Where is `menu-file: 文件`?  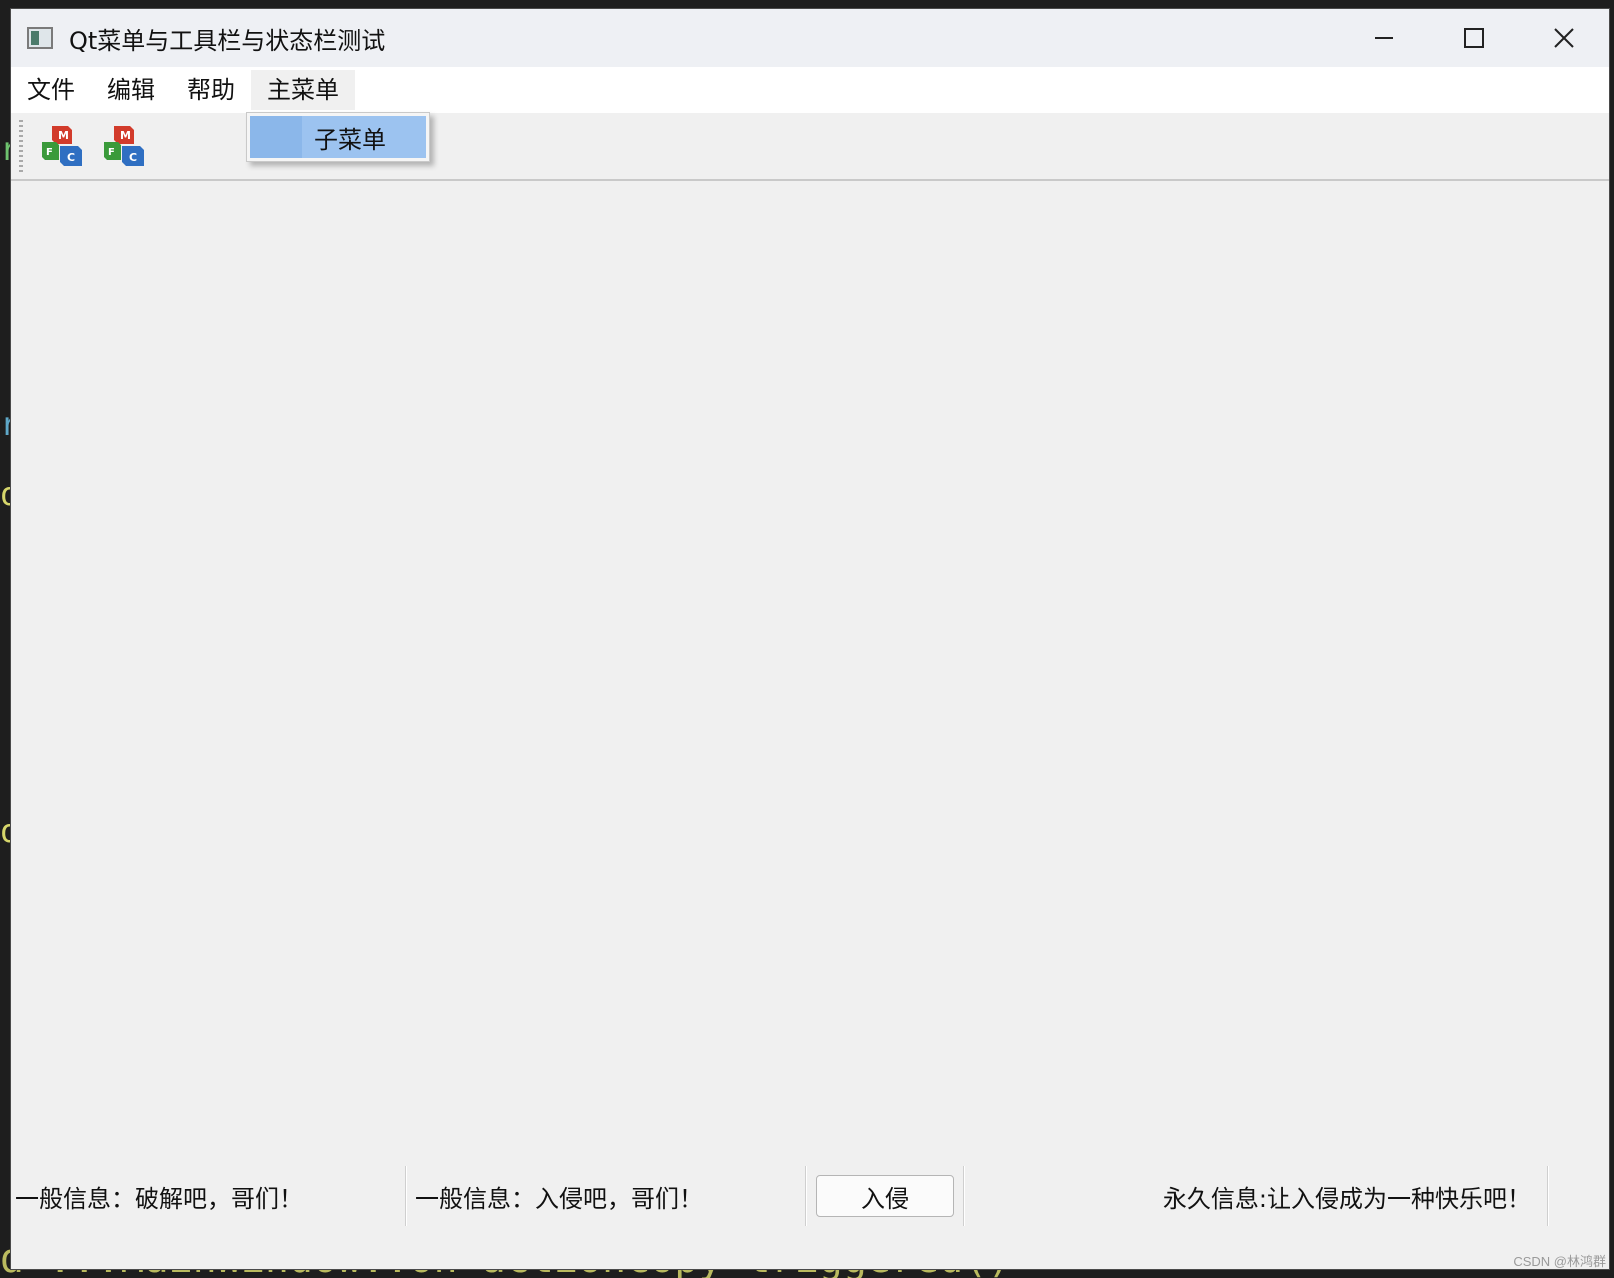
menu-file: 文件 is located at coordinates (51, 90).